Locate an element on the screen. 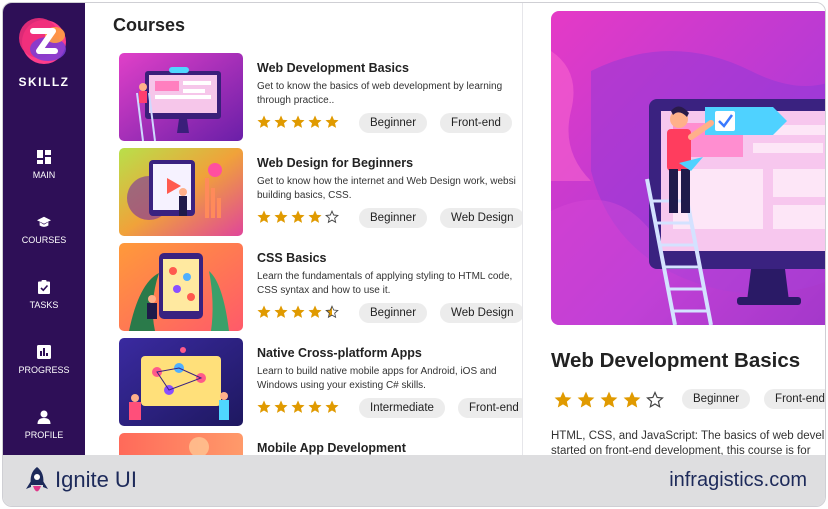 The height and width of the screenshot is (509, 828). bar-chart-icon is located at coordinates (44, 352).